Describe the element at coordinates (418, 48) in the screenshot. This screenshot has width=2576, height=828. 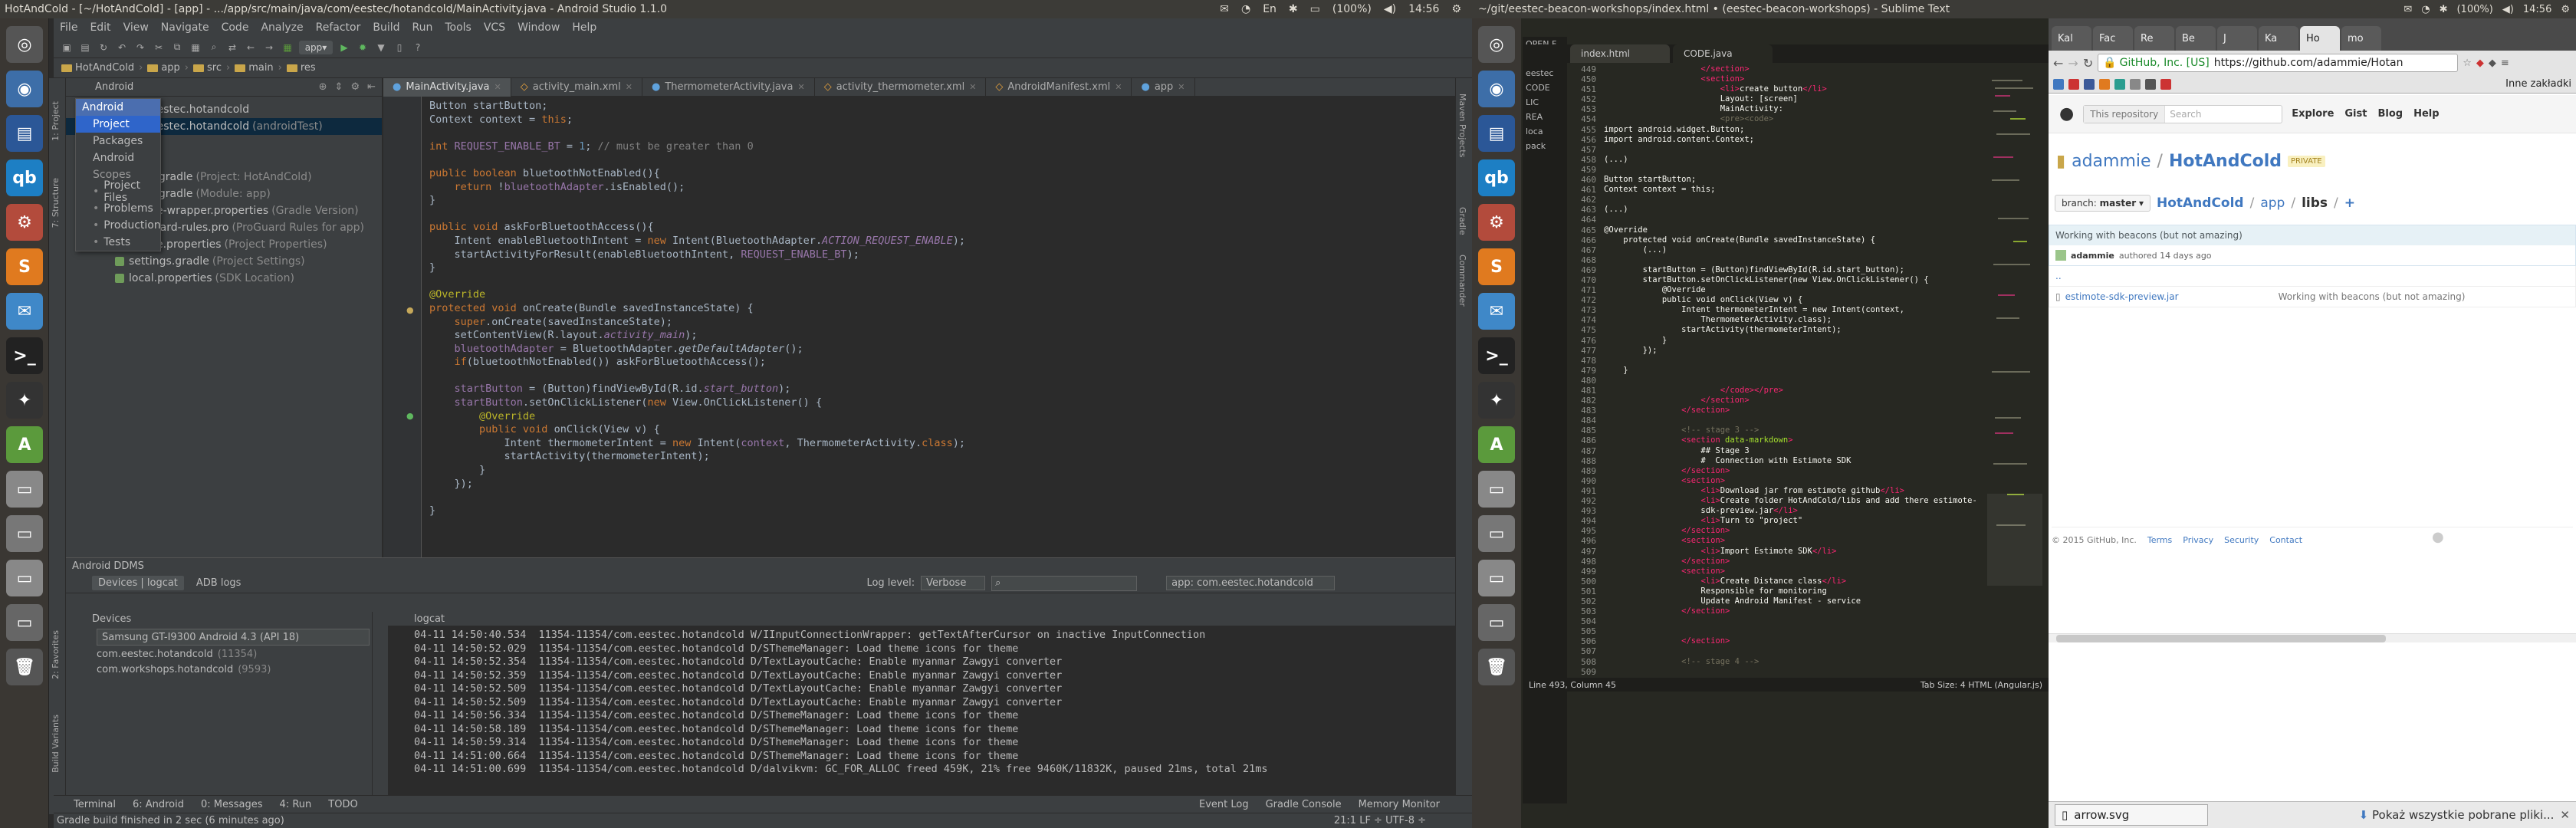
I see `help-icon: ?` at that location.